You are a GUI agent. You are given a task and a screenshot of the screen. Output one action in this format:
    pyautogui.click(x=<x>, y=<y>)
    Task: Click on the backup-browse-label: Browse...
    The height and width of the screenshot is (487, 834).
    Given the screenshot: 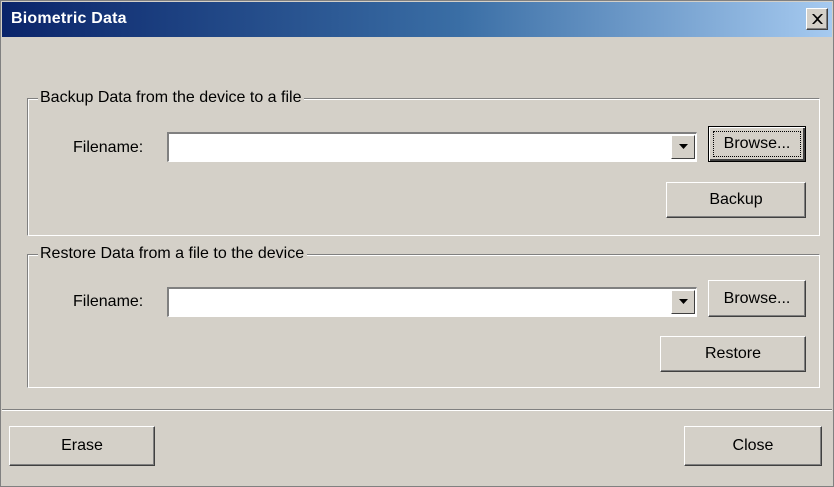 What is the action you would take?
    pyautogui.click(x=757, y=143)
    